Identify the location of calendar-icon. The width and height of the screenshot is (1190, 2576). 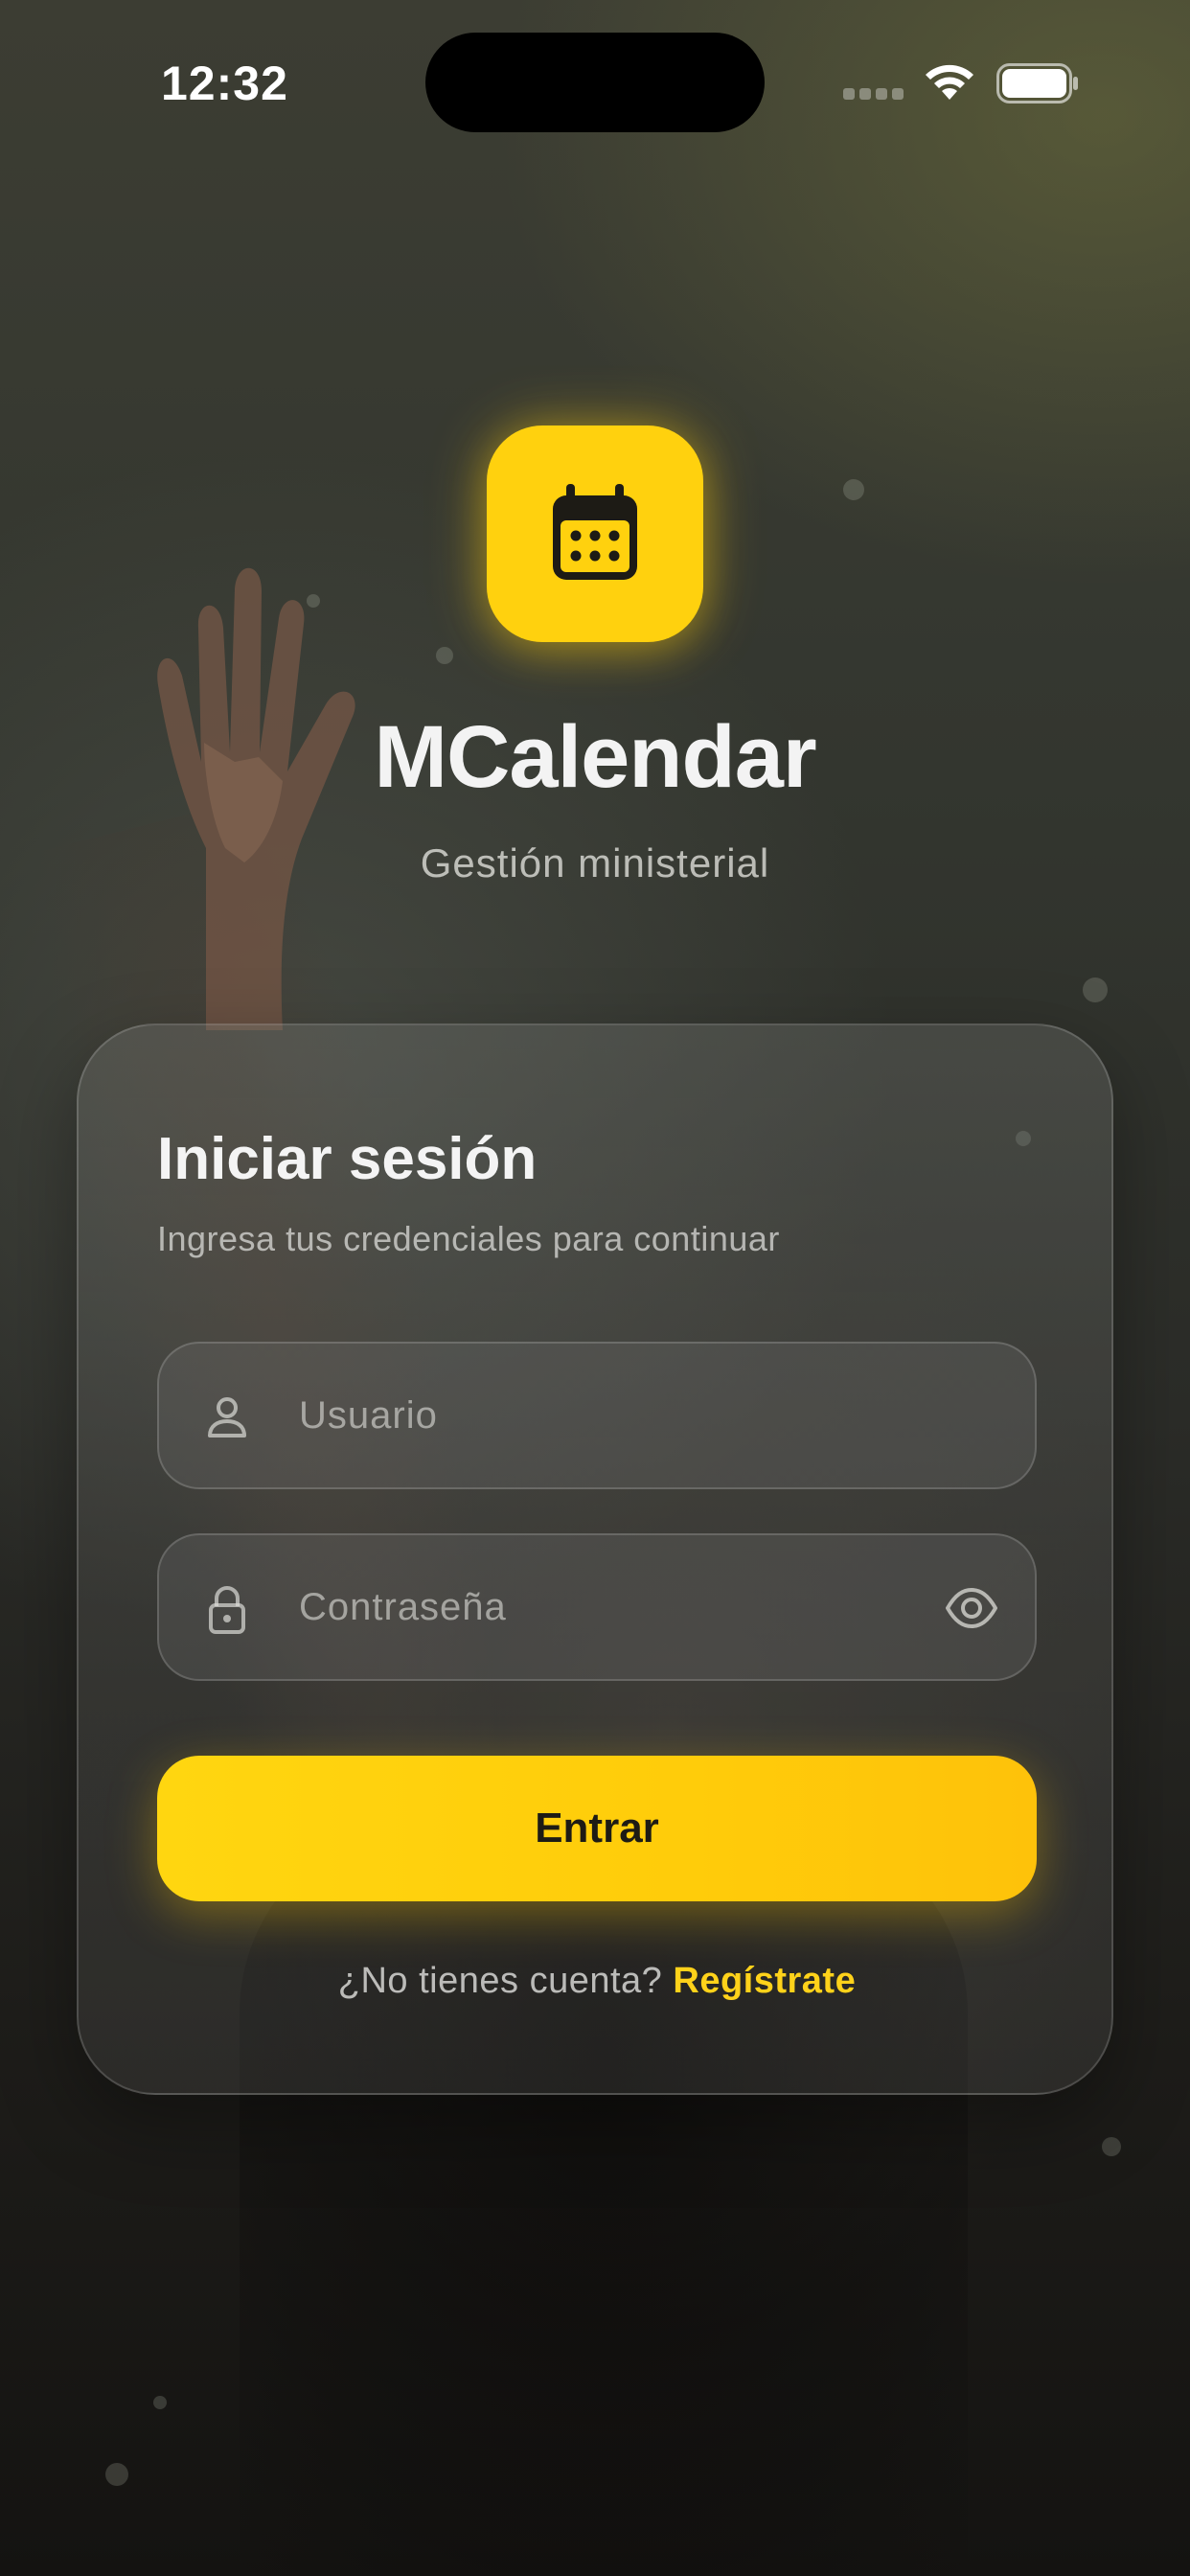
(595, 532).